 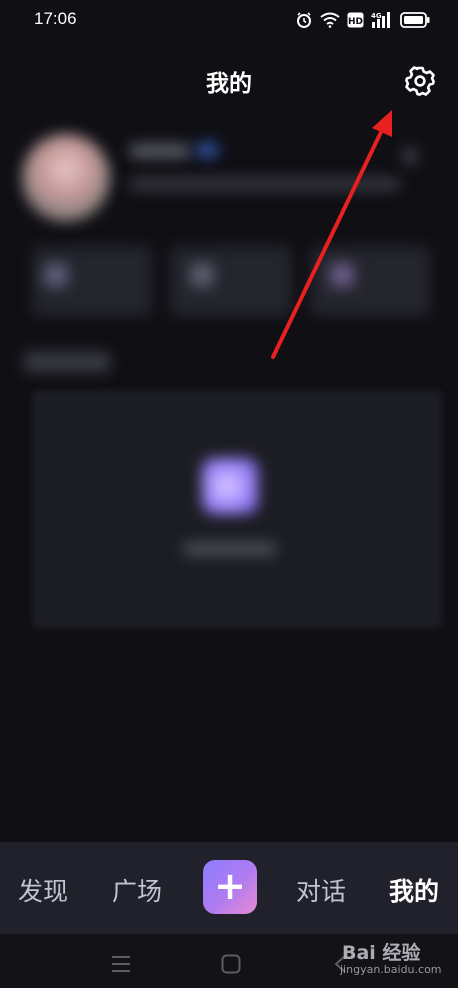 I want to click on status-icons: HD 4G, so click(x=362, y=20).